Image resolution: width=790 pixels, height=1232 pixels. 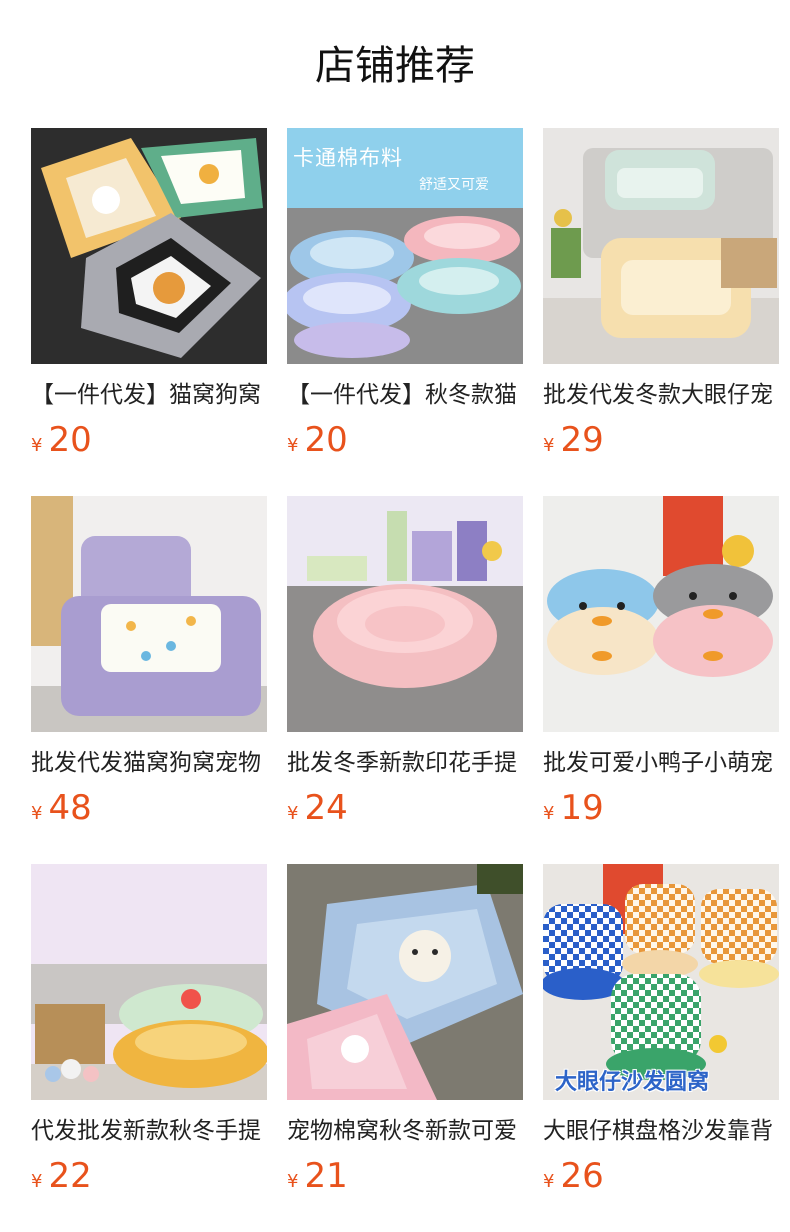 I want to click on product-price: ¥48, so click(x=149, y=808).